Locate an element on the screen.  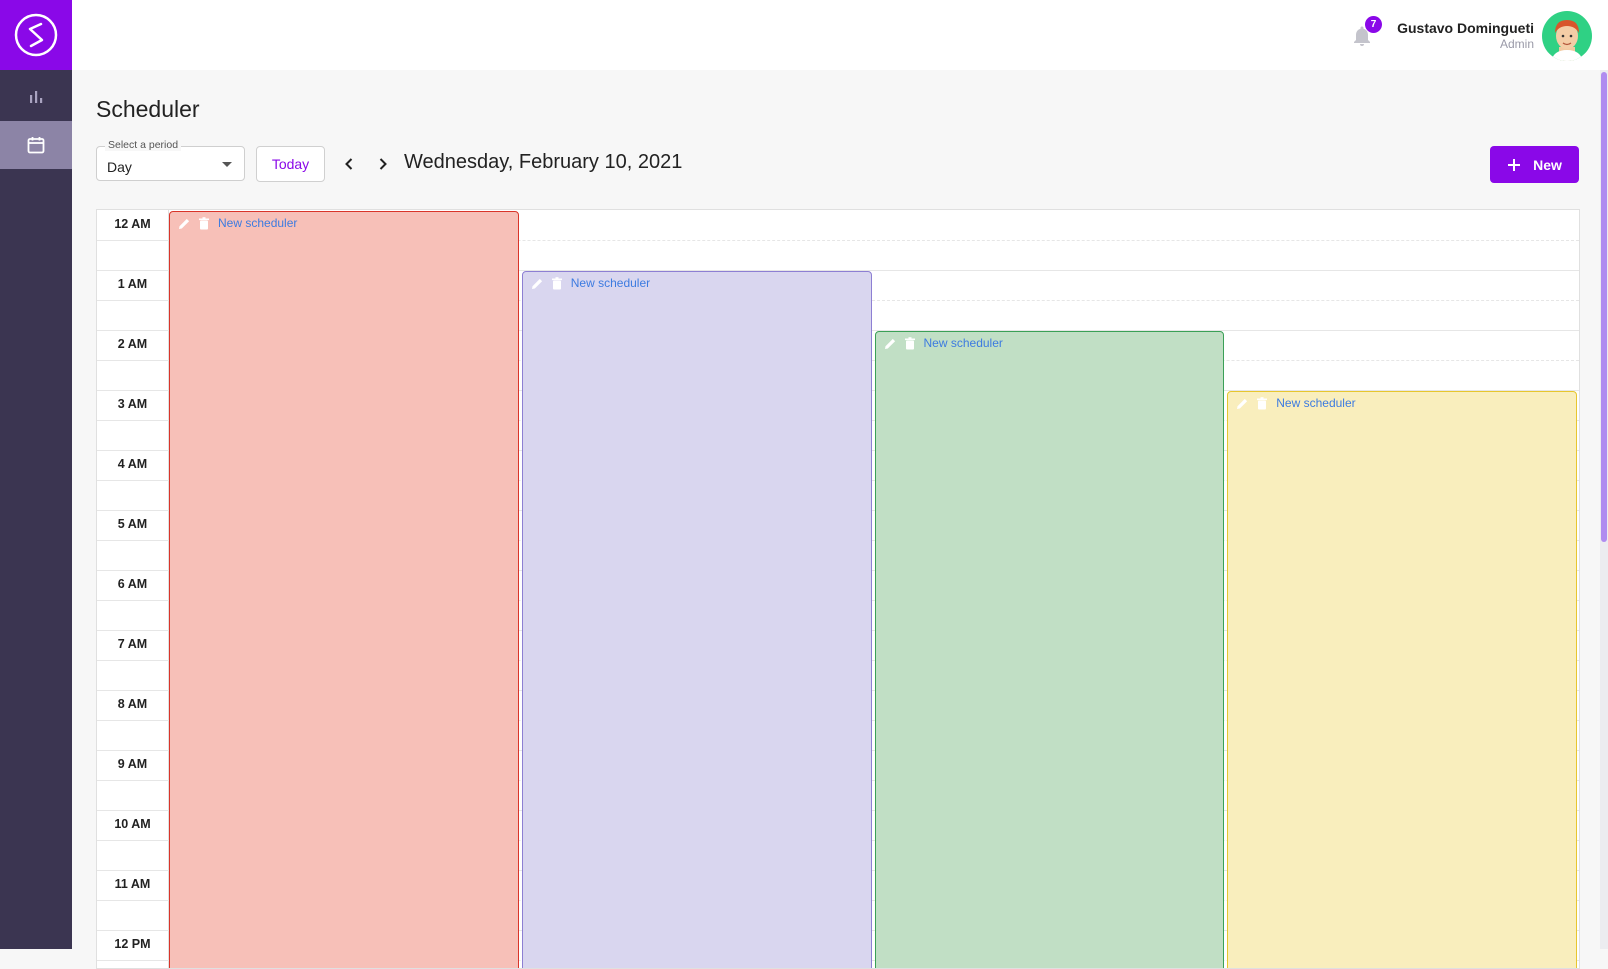
time-label: 7 AM is located at coordinates (132, 644).